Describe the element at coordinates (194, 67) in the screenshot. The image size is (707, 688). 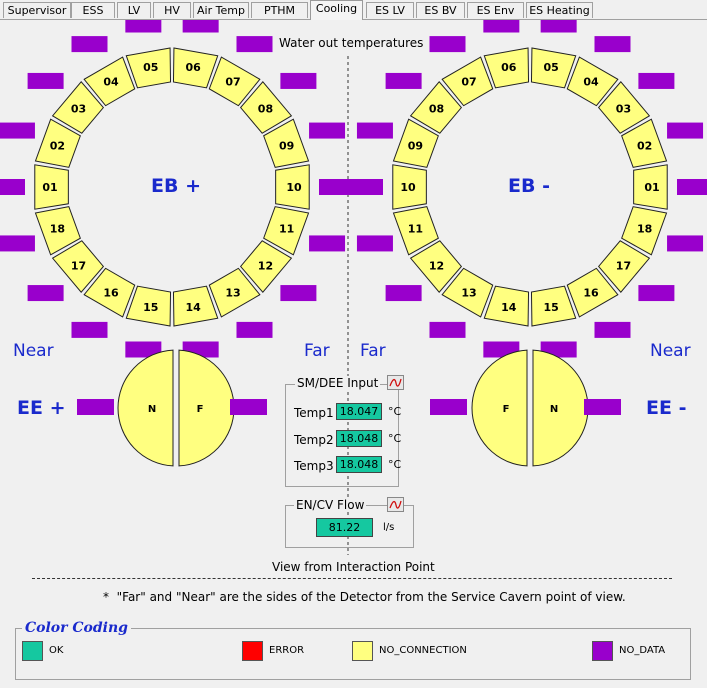
I see `eb-plus-sector-label: 06` at that location.